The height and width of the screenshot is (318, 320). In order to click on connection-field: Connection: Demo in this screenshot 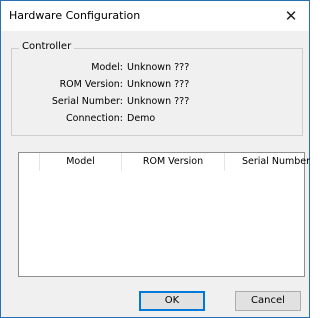, I will do `click(156, 120)`.